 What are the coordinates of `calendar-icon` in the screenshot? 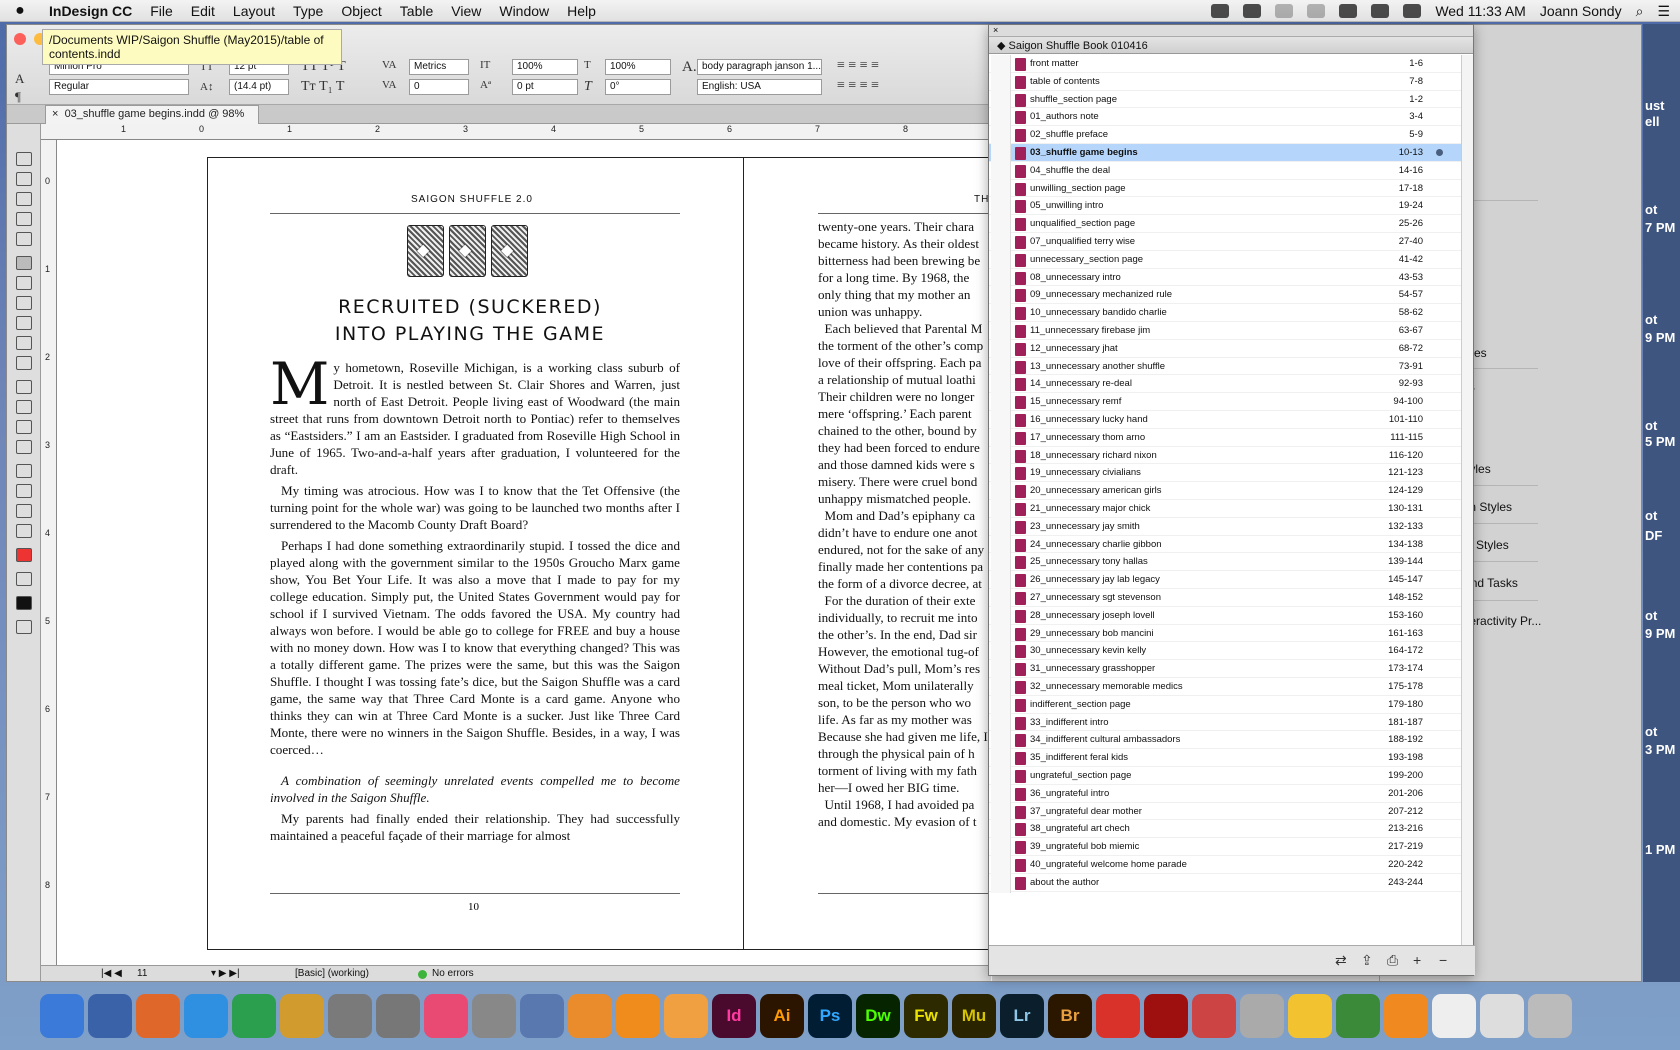 It's located at (1412, 11).